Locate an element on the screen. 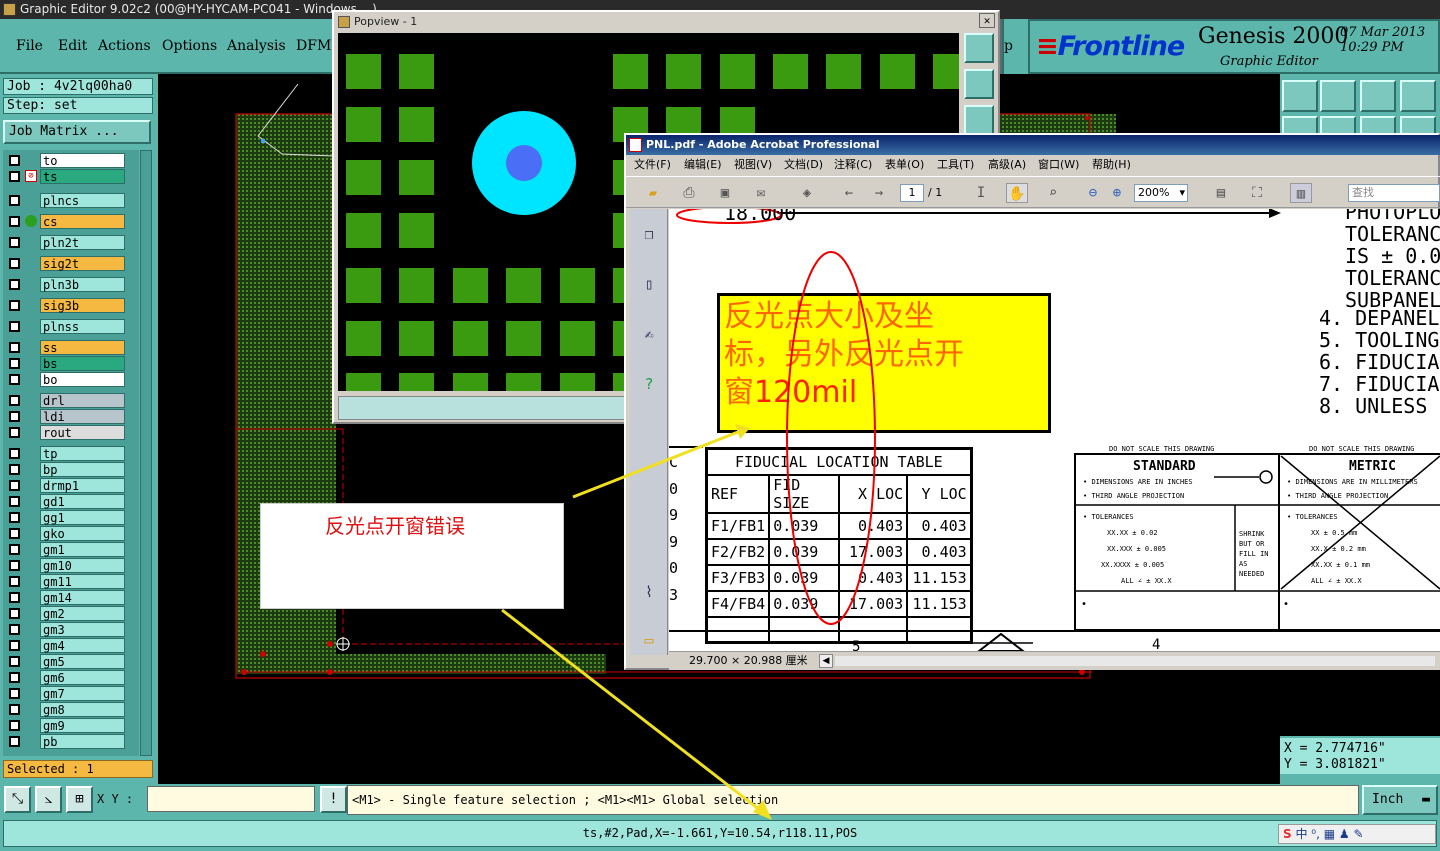  layer-row-plncs: plncs is located at coordinates (65, 200).